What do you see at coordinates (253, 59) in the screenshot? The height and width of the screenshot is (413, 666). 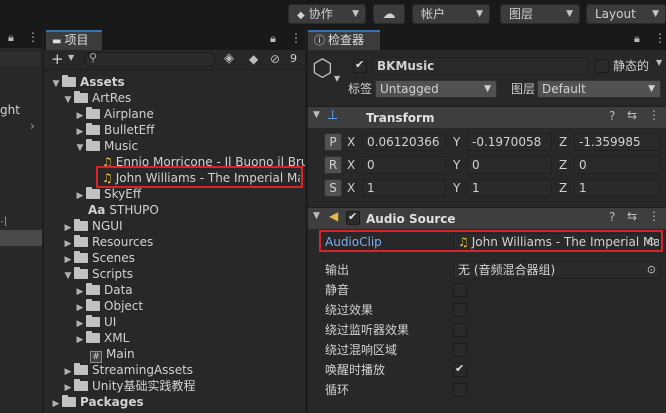 I see `filter-by-label-icon: ◆` at bounding box center [253, 59].